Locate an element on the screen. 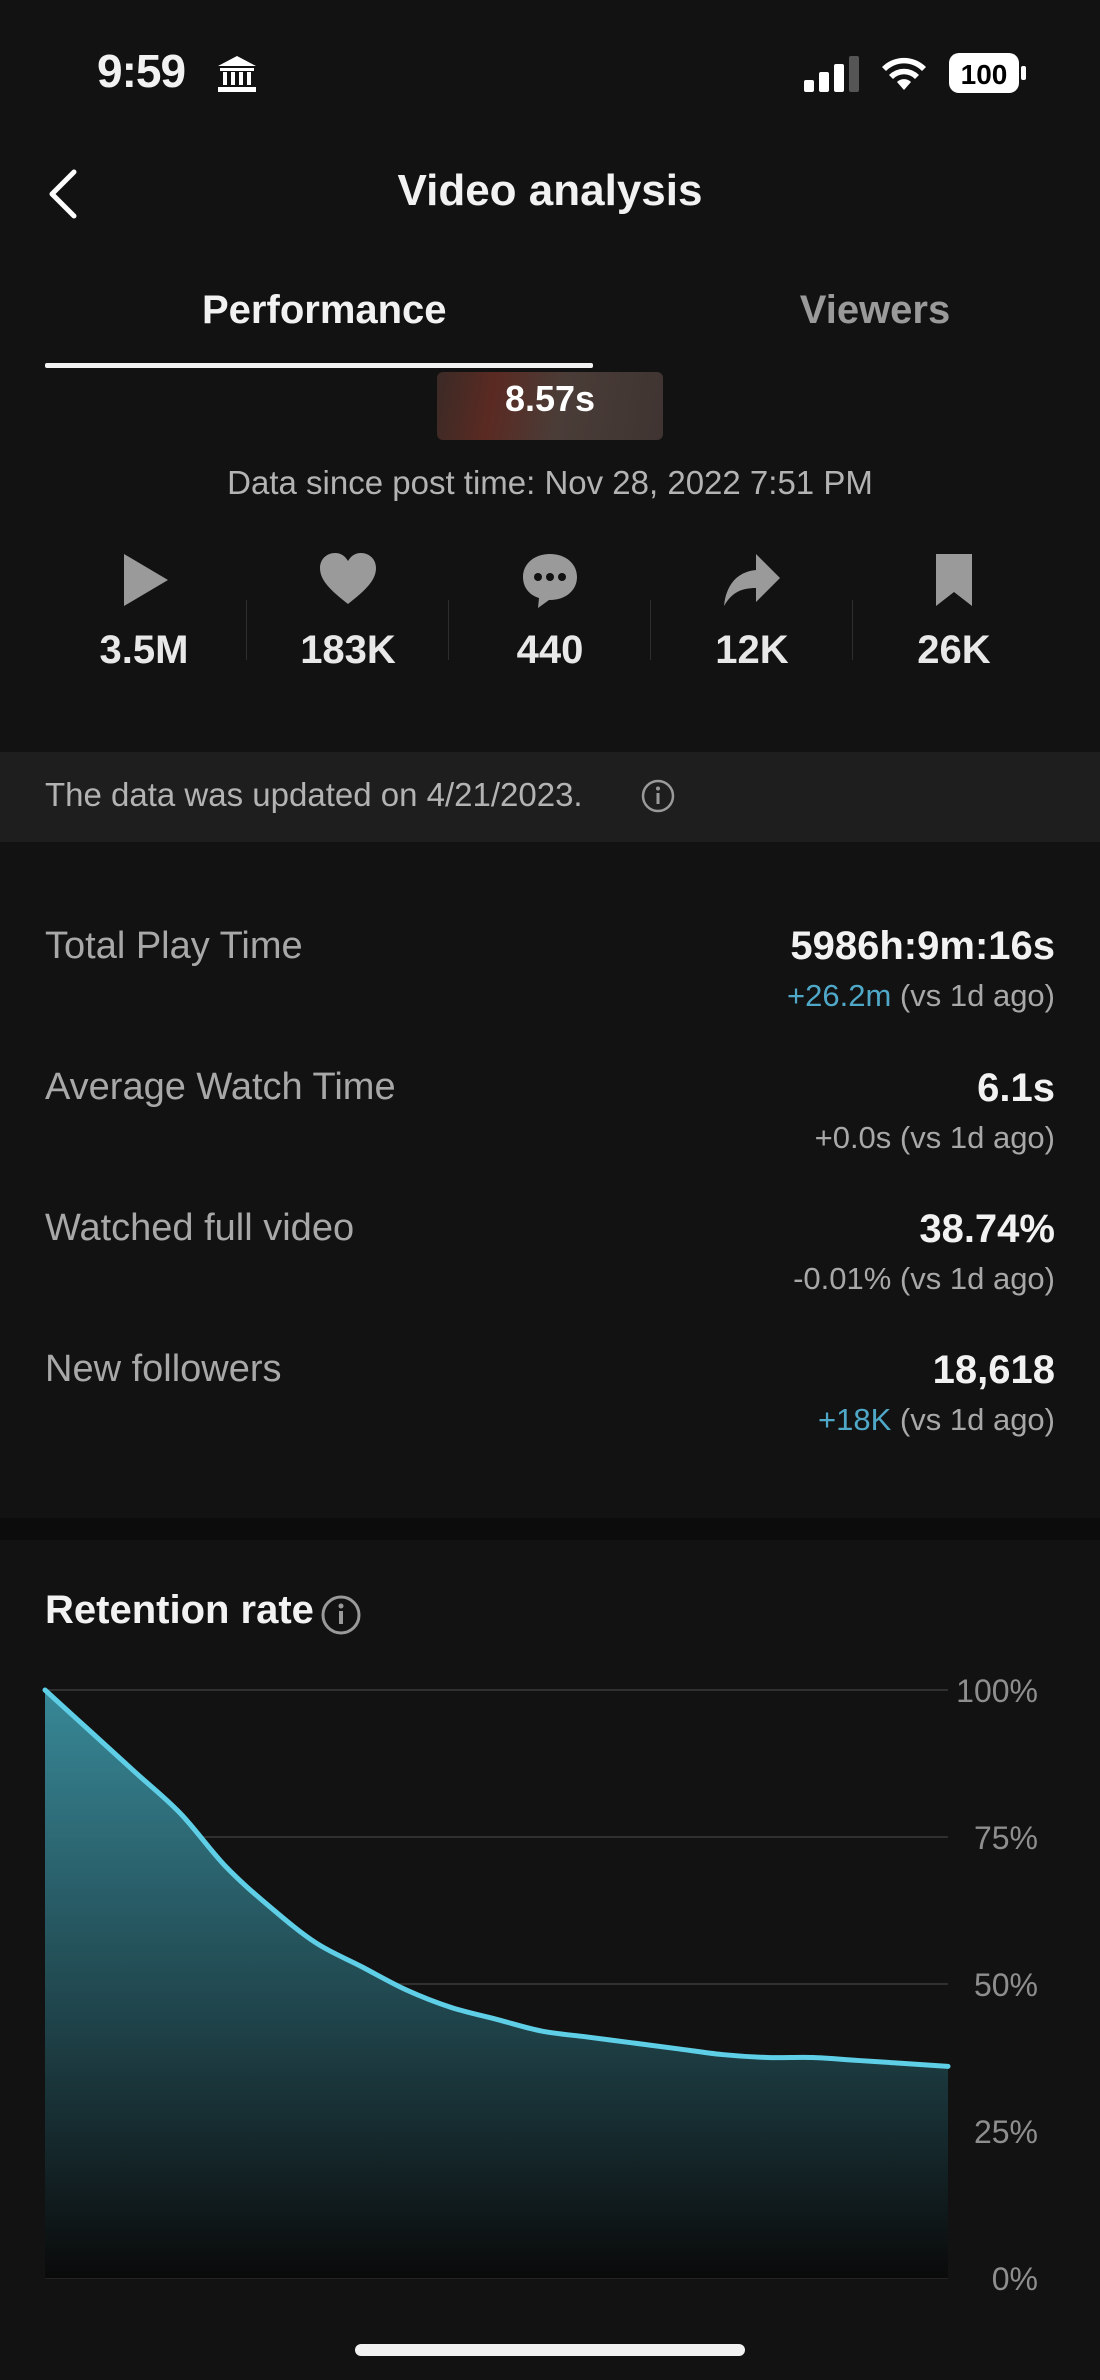 This screenshot has height=2380, width=1100. stat-views: 3.5M is located at coordinates (144, 611).